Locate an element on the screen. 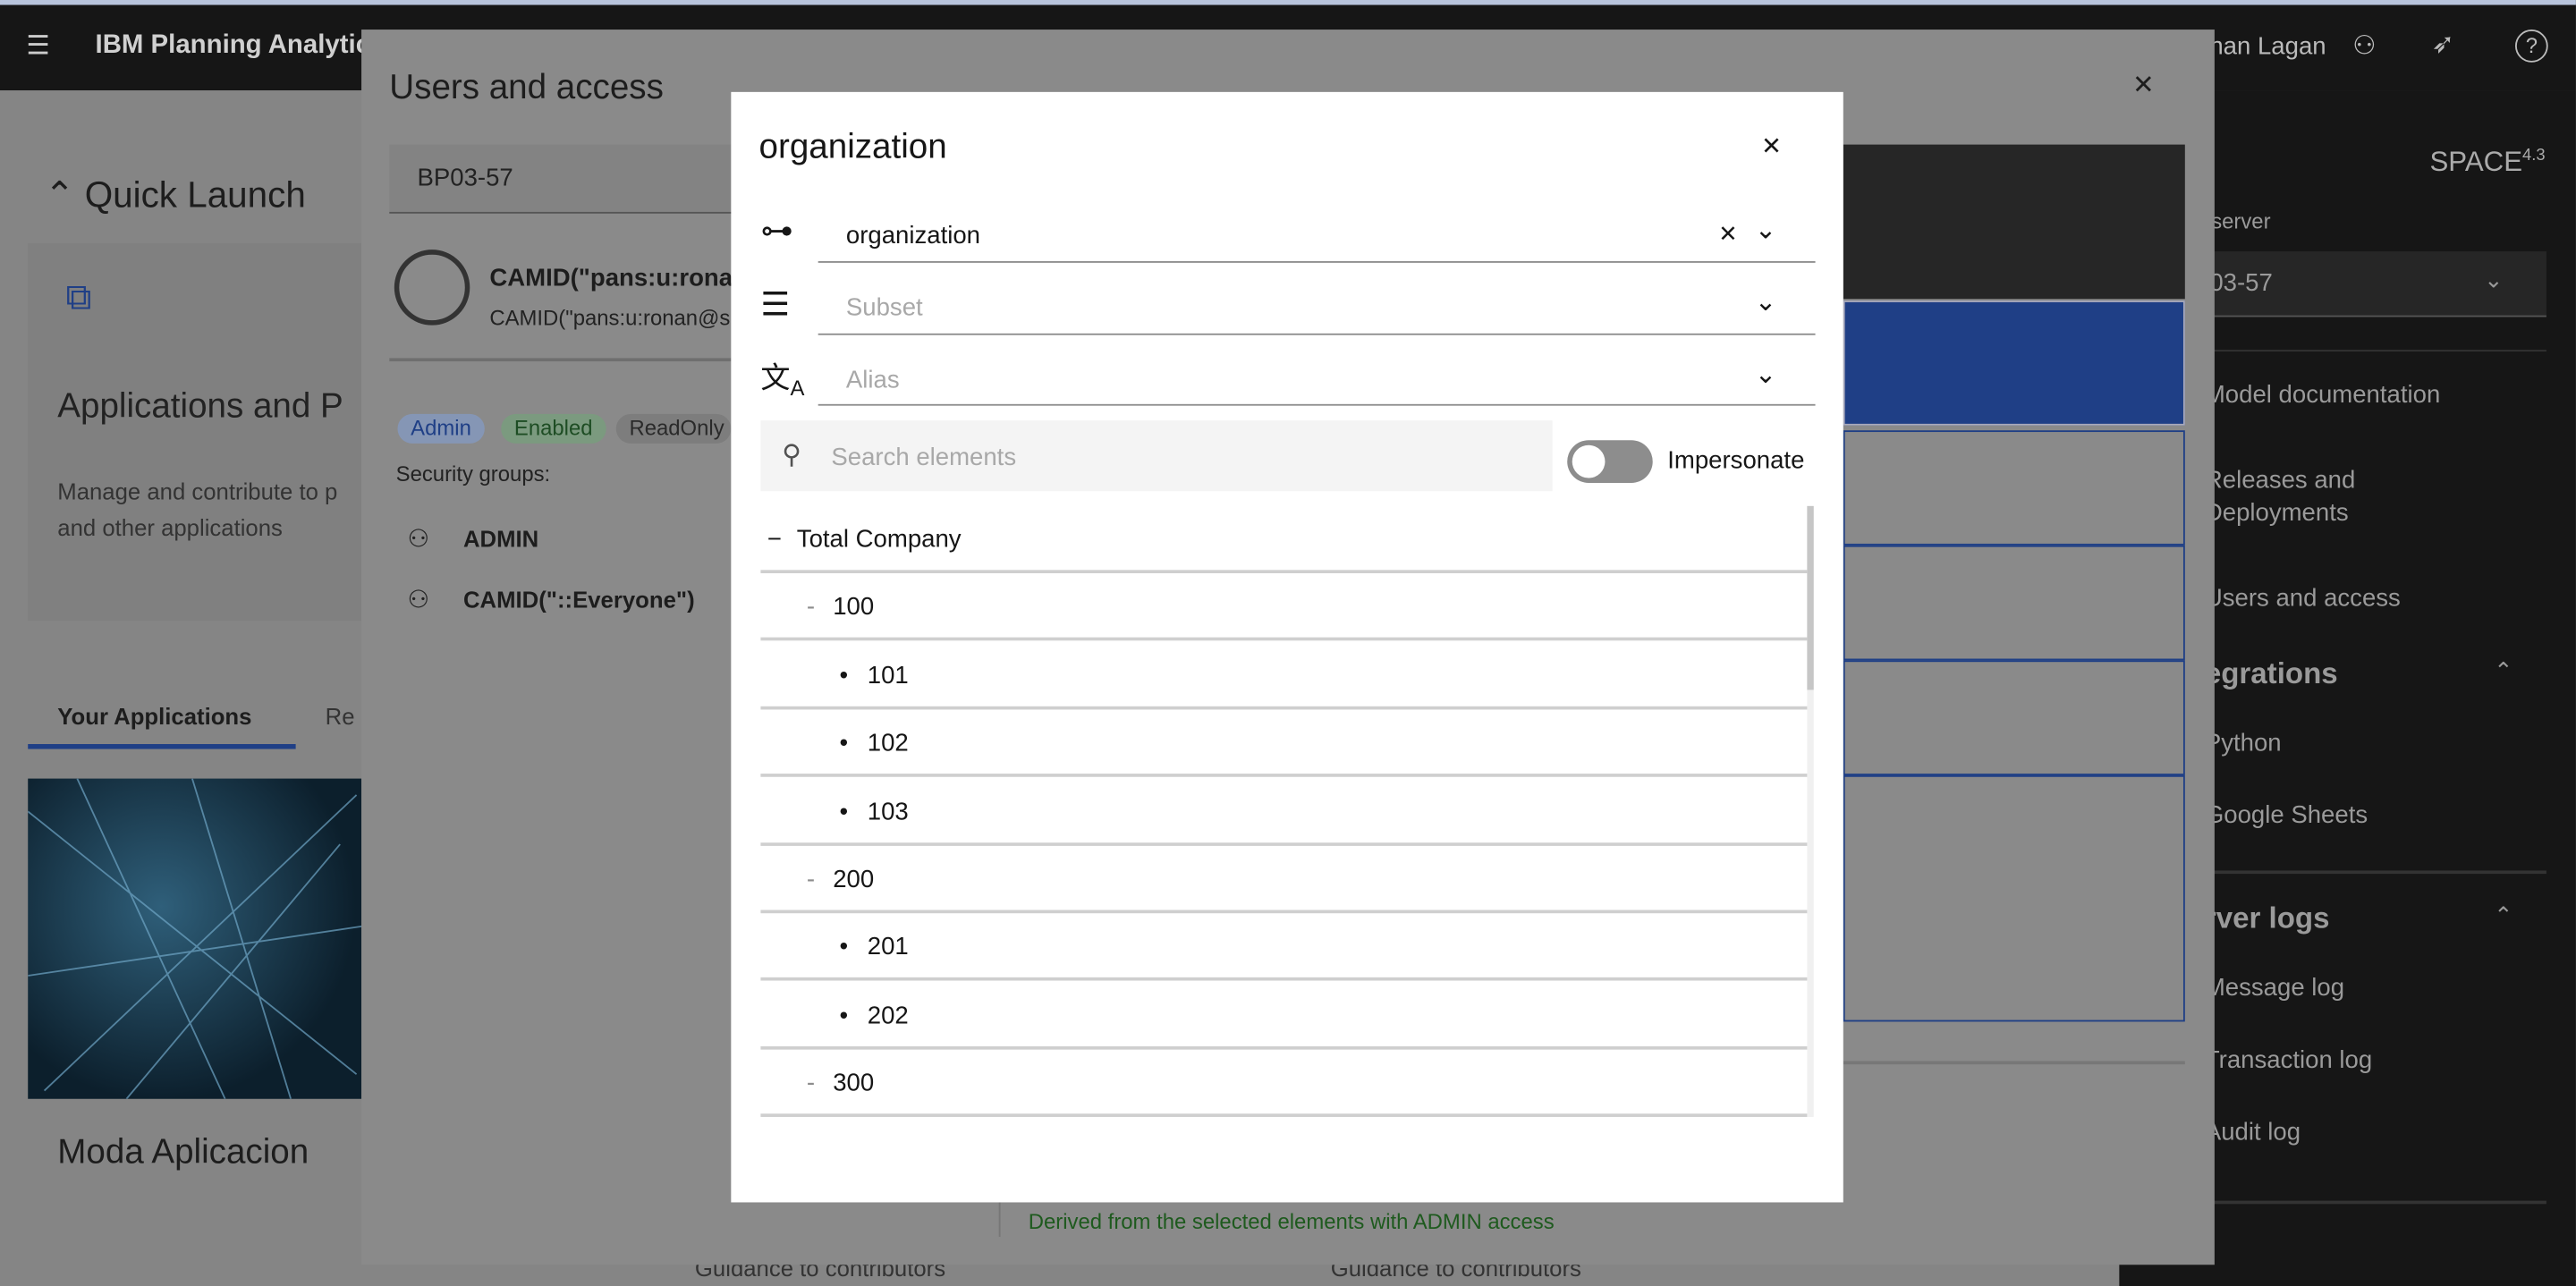 The width and height of the screenshot is (2576, 1286). server-select: 03-57 ⌄ is located at coordinates (2375, 284).